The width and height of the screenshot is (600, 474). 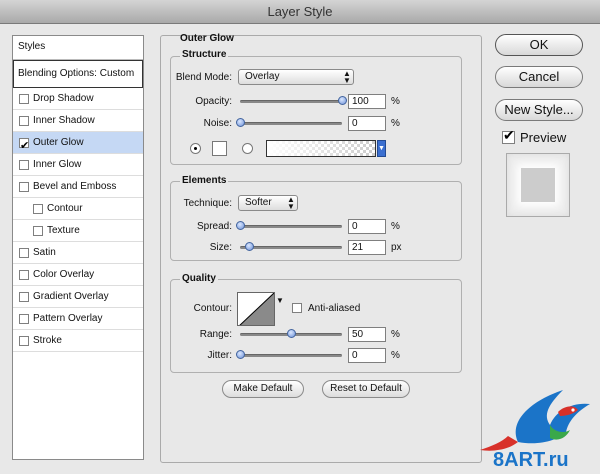 What do you see at coordinates (291, 355) in the screenshot?
I see `jitter-slider` at bounding box center [291, 355].